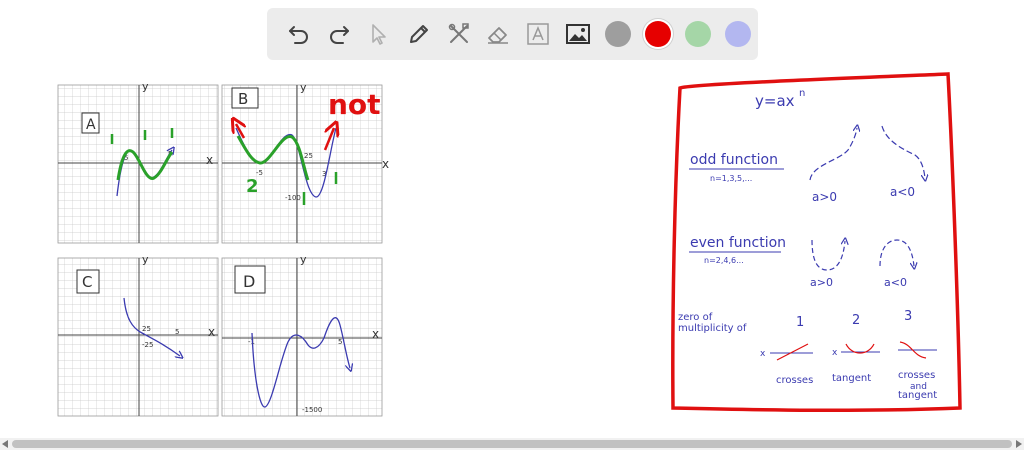 This screenshot has width=1024, height=450. I want to click on graph-d-tick-3: -1500, so click(312, 410).